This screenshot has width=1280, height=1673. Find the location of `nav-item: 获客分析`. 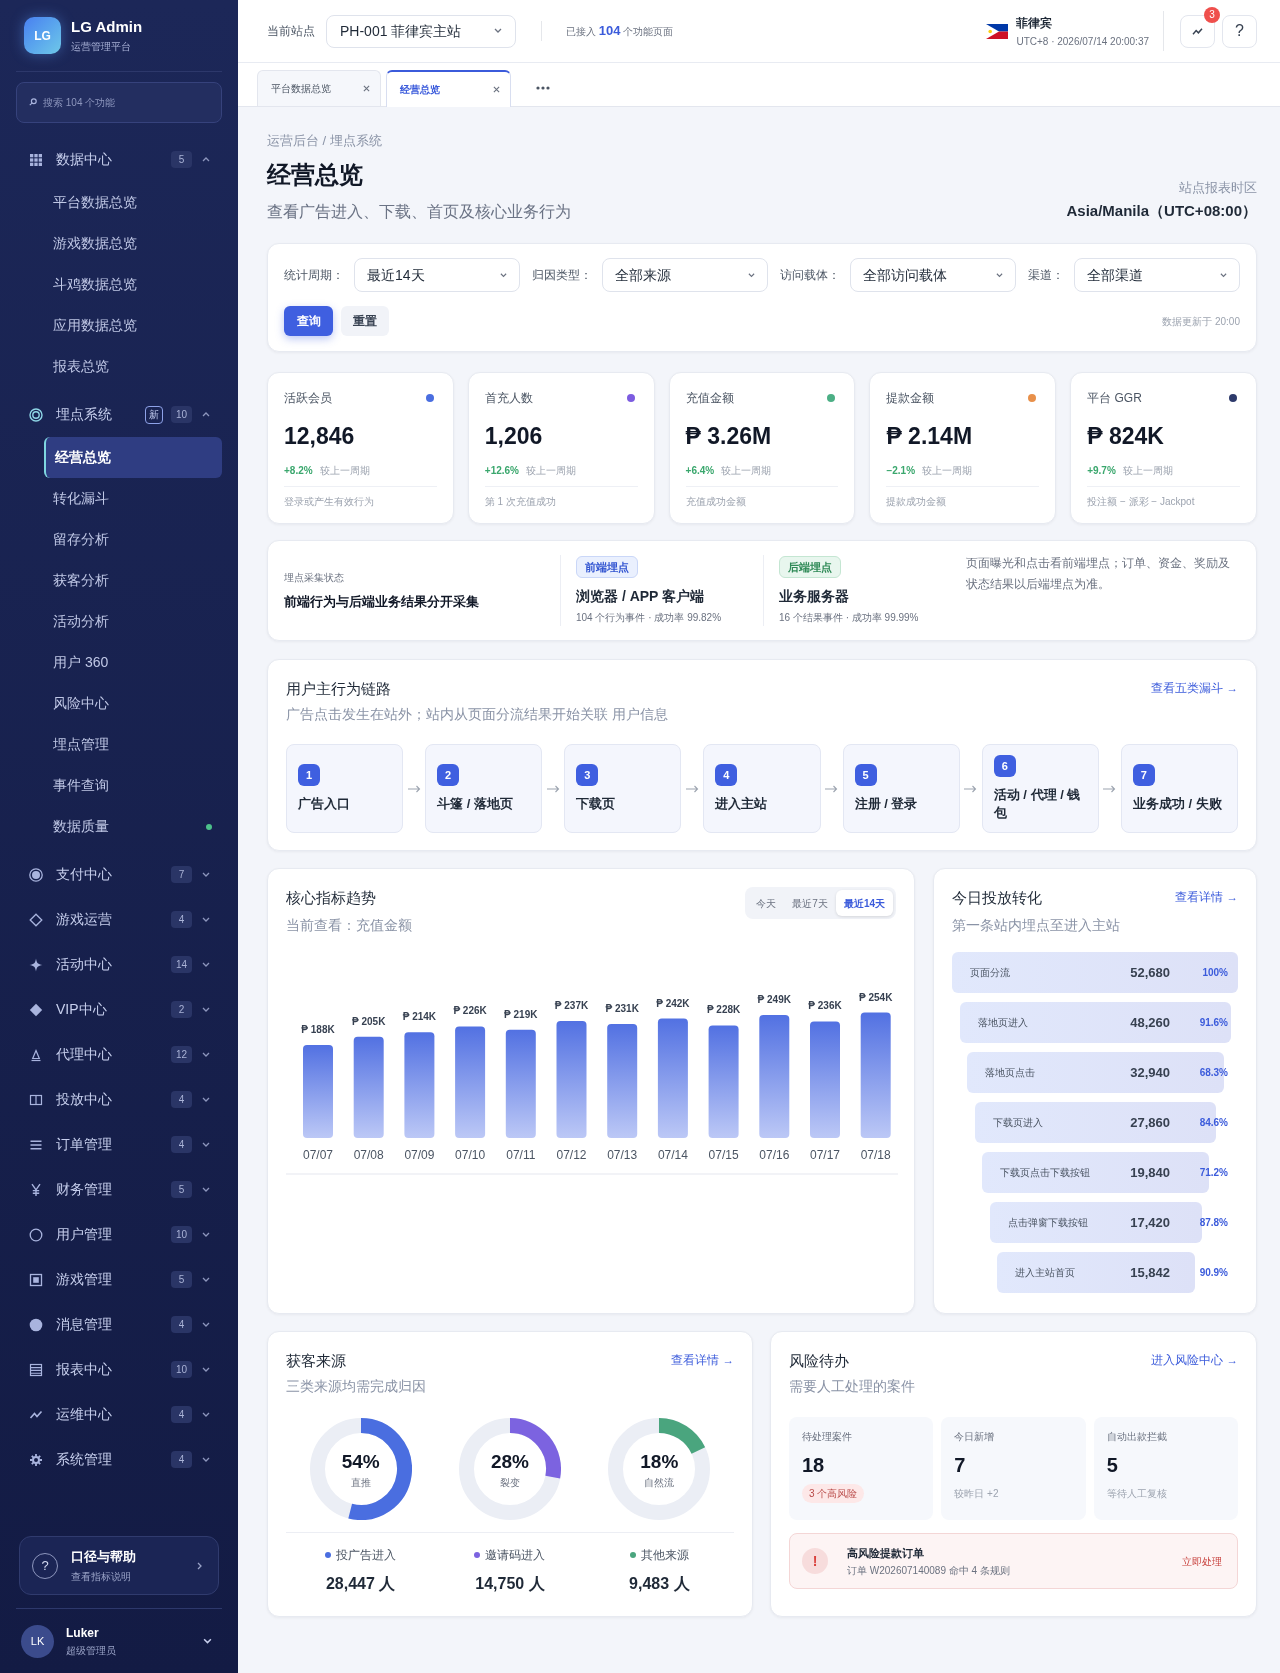

nav-item: 获客分析 is located at coordinates (133, 580).